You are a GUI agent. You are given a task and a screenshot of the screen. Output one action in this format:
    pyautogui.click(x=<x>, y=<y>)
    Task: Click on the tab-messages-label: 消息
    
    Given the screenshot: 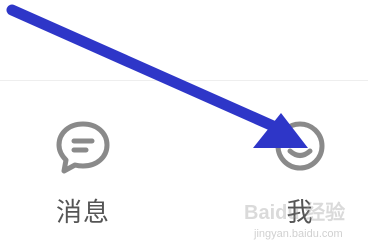 What is the action you would take?
    pyautogui.click(x=82, y=213)
    